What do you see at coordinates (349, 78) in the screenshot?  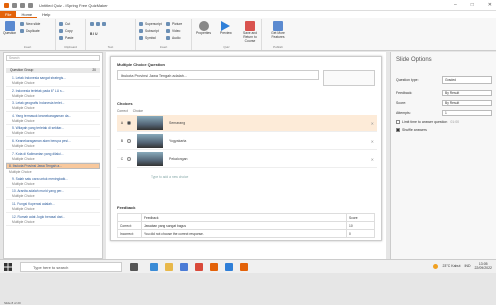 I see `media-box` at bounding box center [349, 78].